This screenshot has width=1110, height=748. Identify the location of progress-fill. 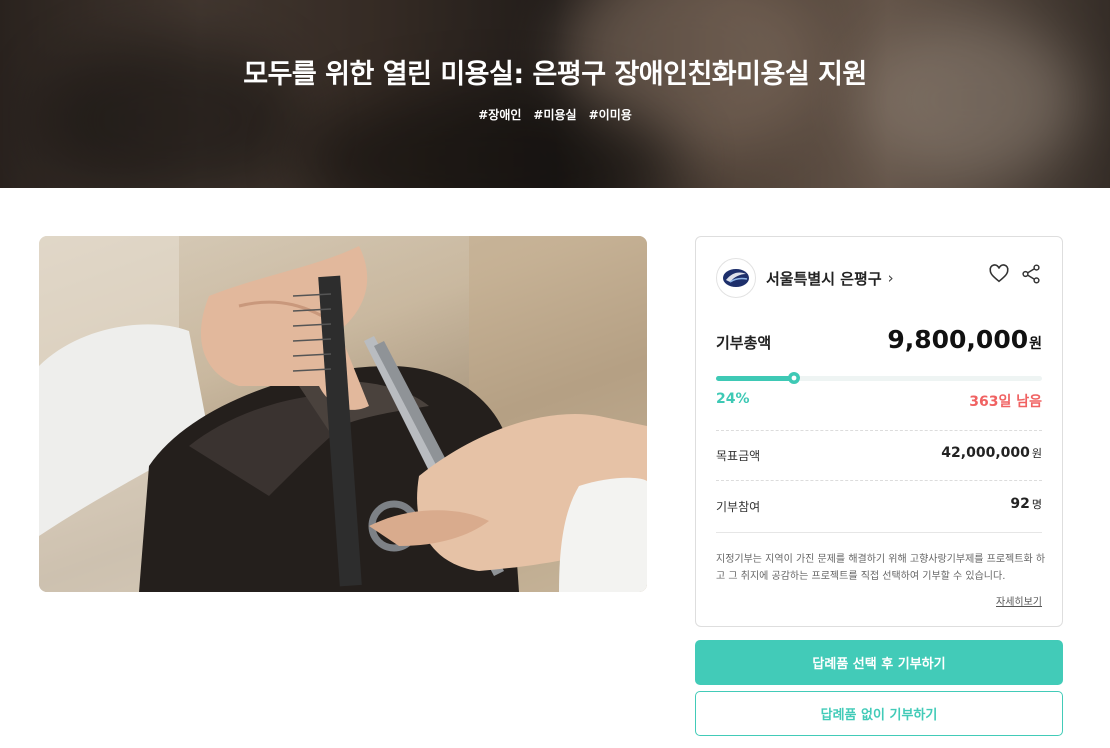
(755, 378).